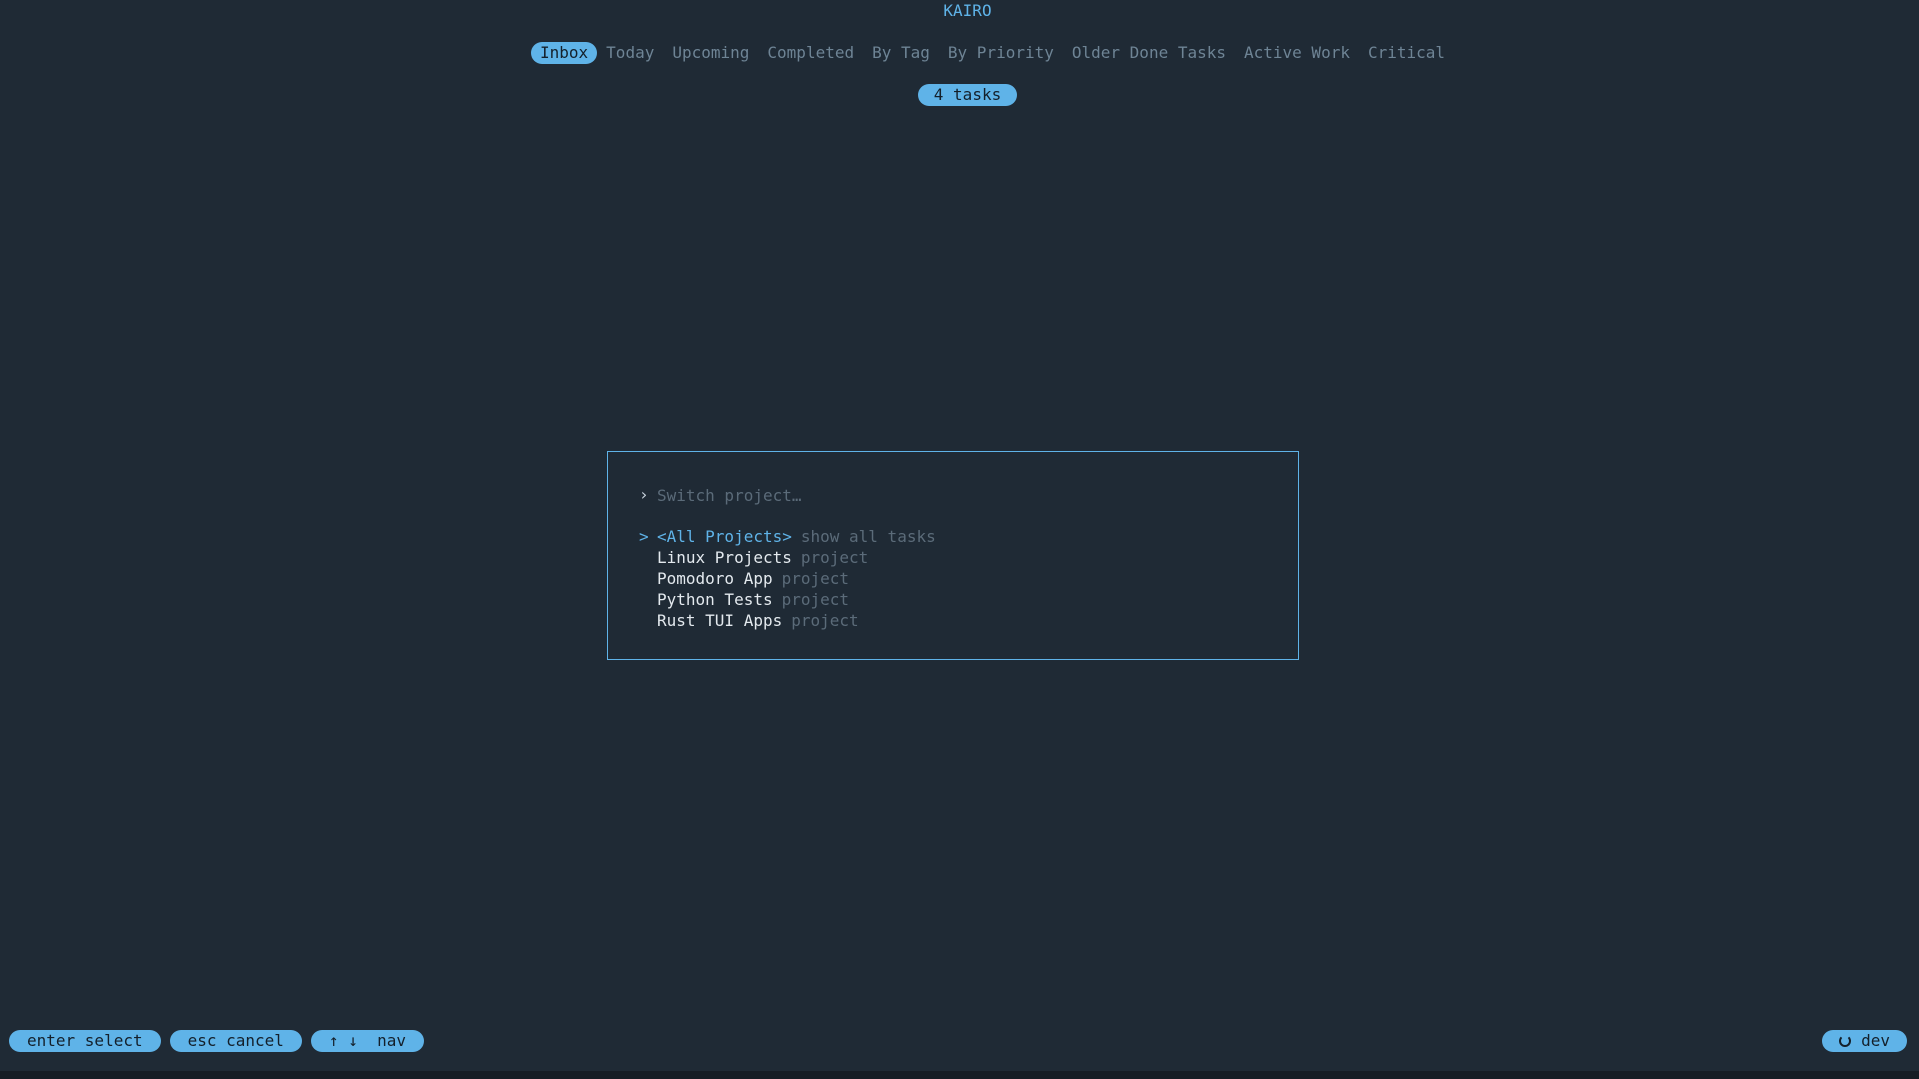  I want to click on project-search-row: ›, so click(898, 495).